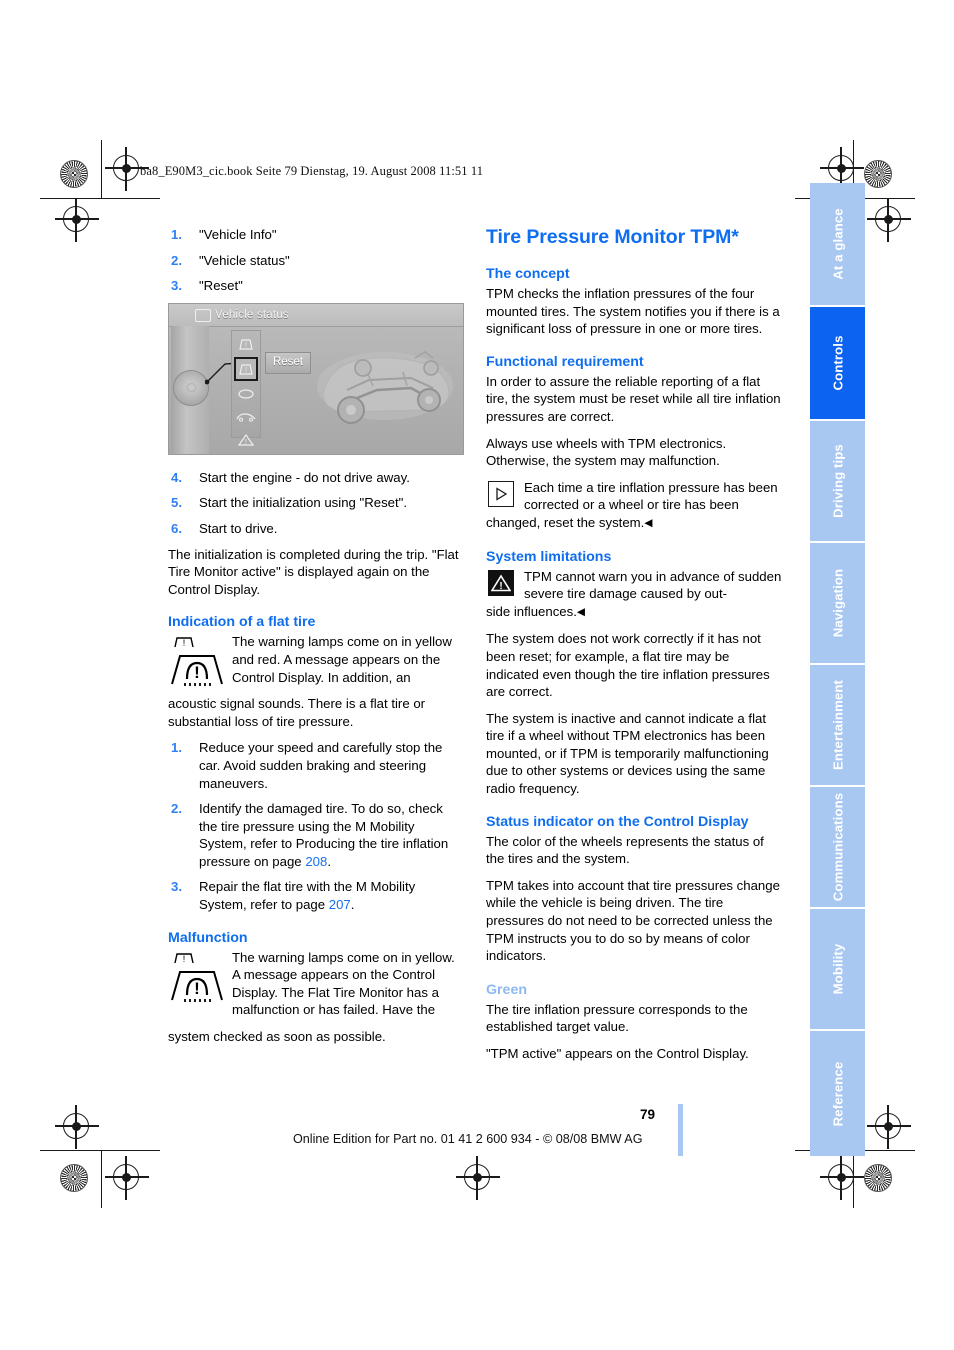  What do you see at coordinates (74, 1178) in the screenshot?
I see `registration-rosette-bottom-left` at bounding box center [74, 1178].